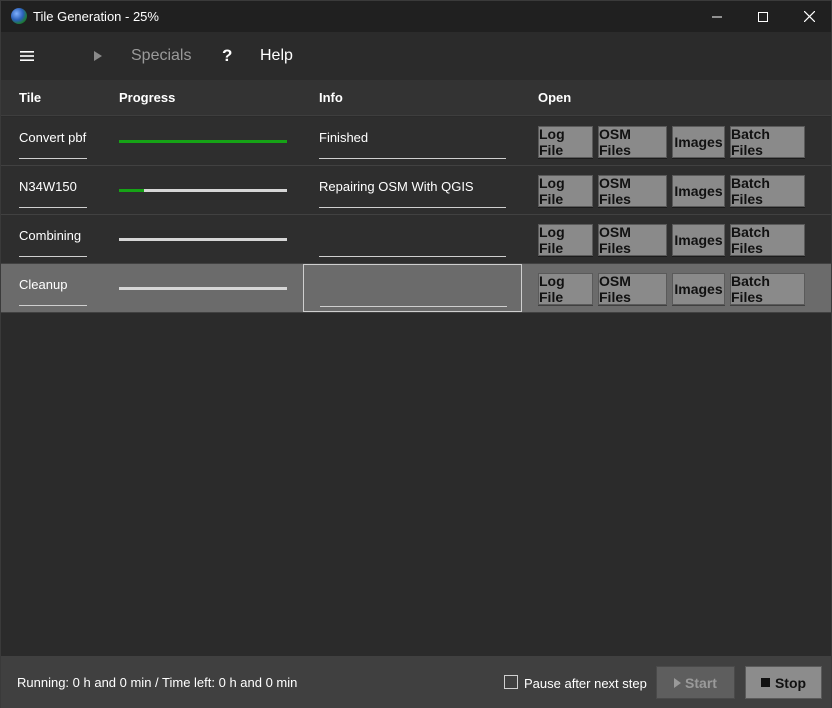 The height and width of the screenshot is (708, 832). What do you see at coordinates (511, 682) in the screenshot?
I see `pause-checkbox` at bounding box center [511, 682].